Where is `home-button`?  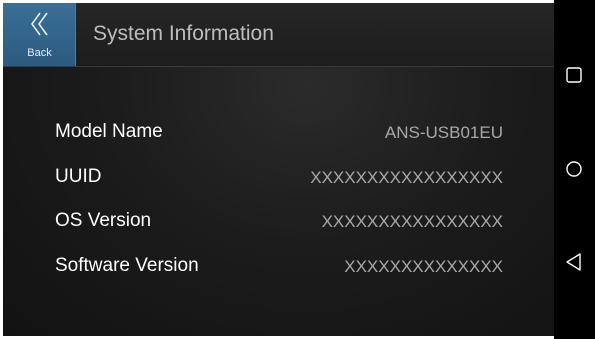
home-button is located at coordinates (574, 169).